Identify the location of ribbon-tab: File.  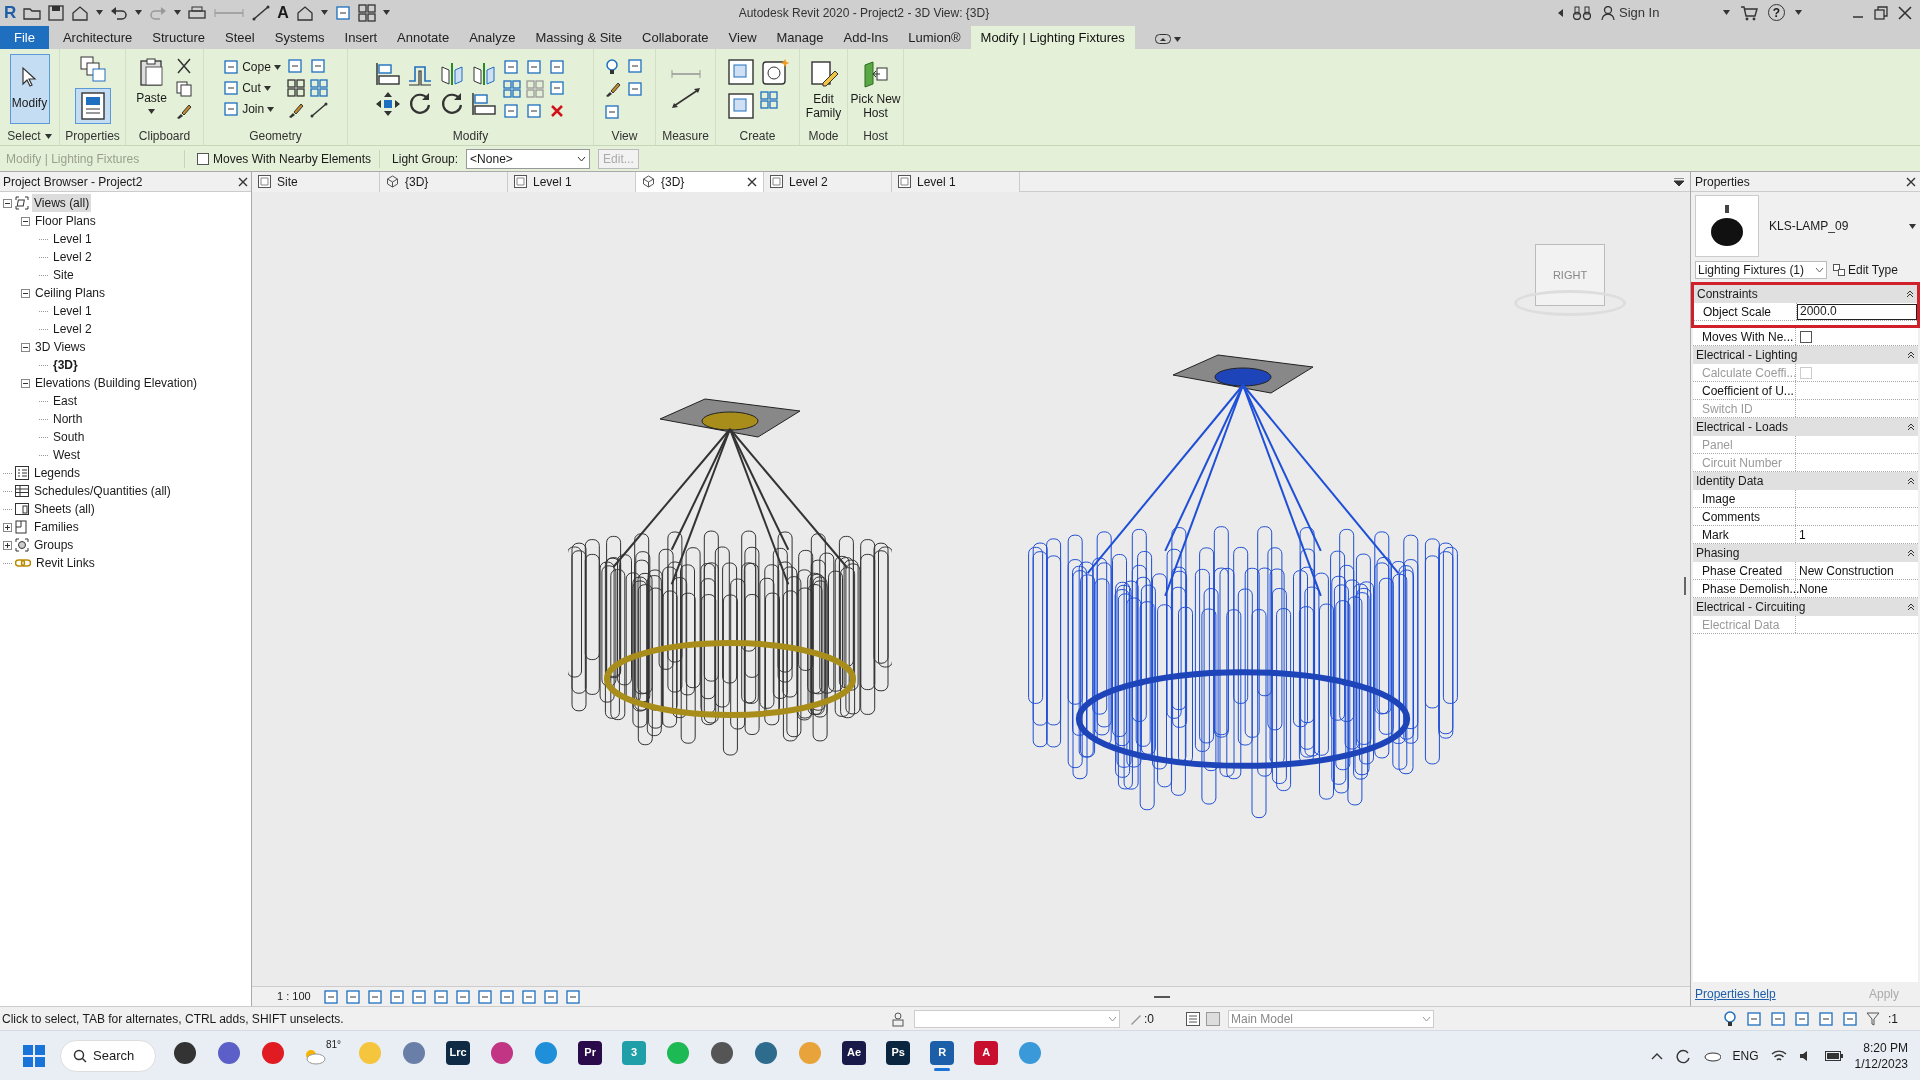
(24, 37).